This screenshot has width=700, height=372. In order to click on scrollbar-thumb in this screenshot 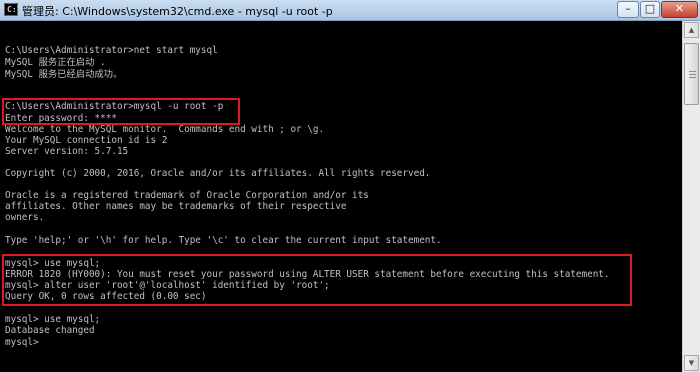, I will do `click(691, 74)`.